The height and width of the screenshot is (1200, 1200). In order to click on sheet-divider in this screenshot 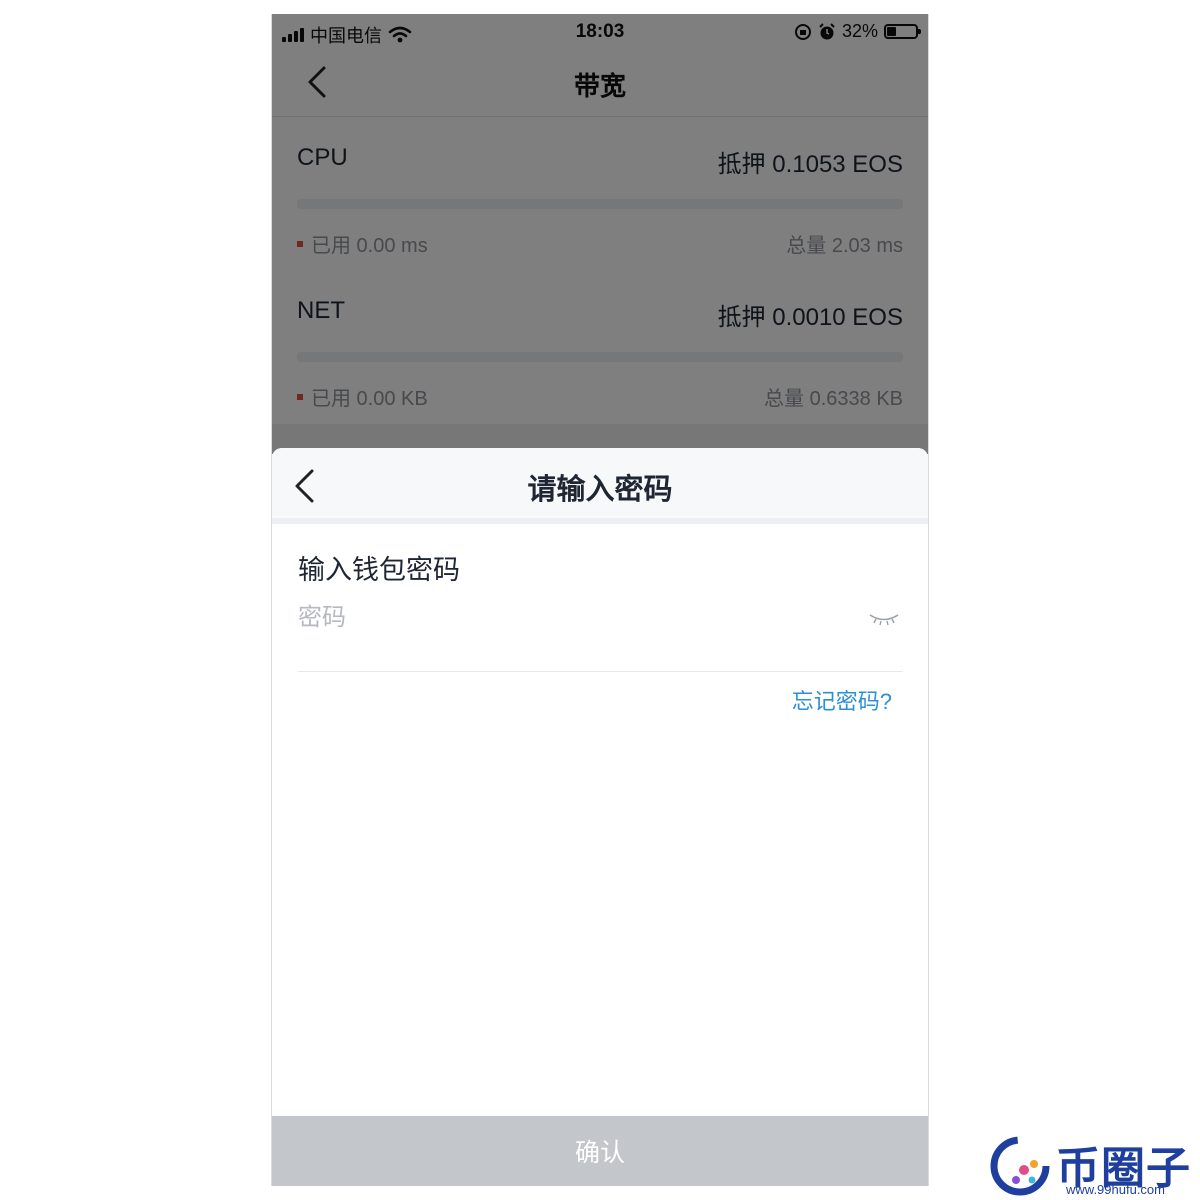, I will do `click(600, 521)`.